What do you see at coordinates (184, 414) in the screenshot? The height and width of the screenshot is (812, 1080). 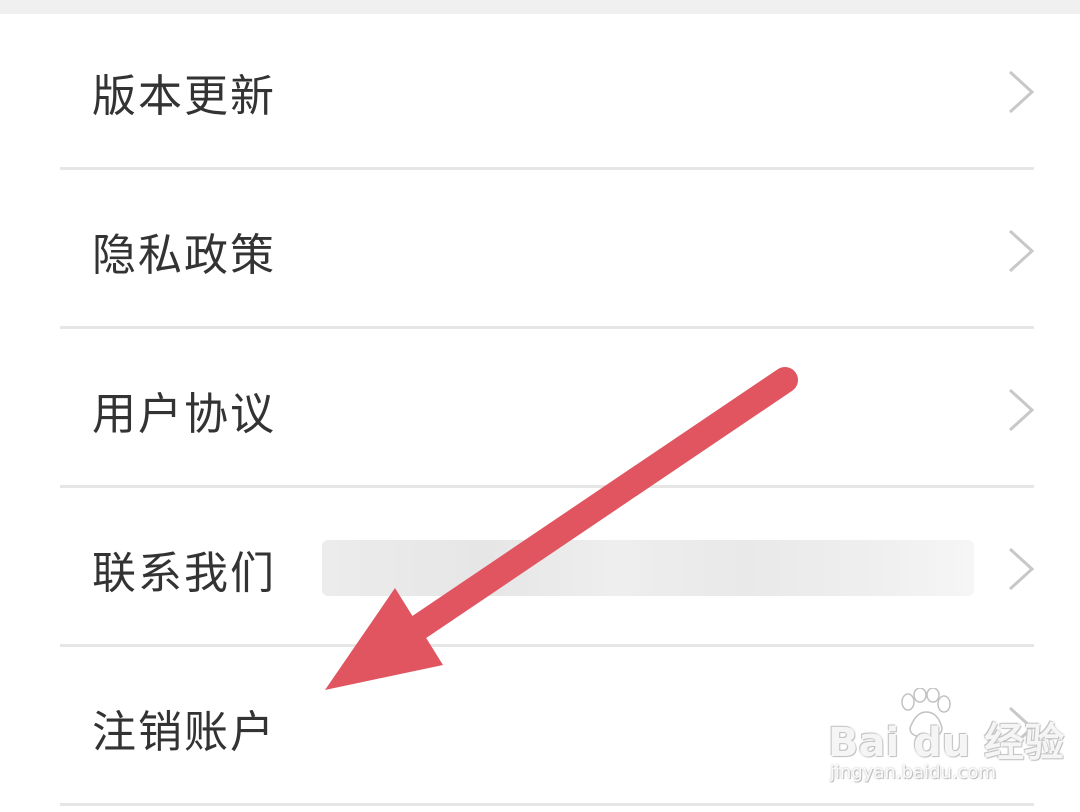 I see `settings-item-label: 用户协议` at bounding box center [184, 414].